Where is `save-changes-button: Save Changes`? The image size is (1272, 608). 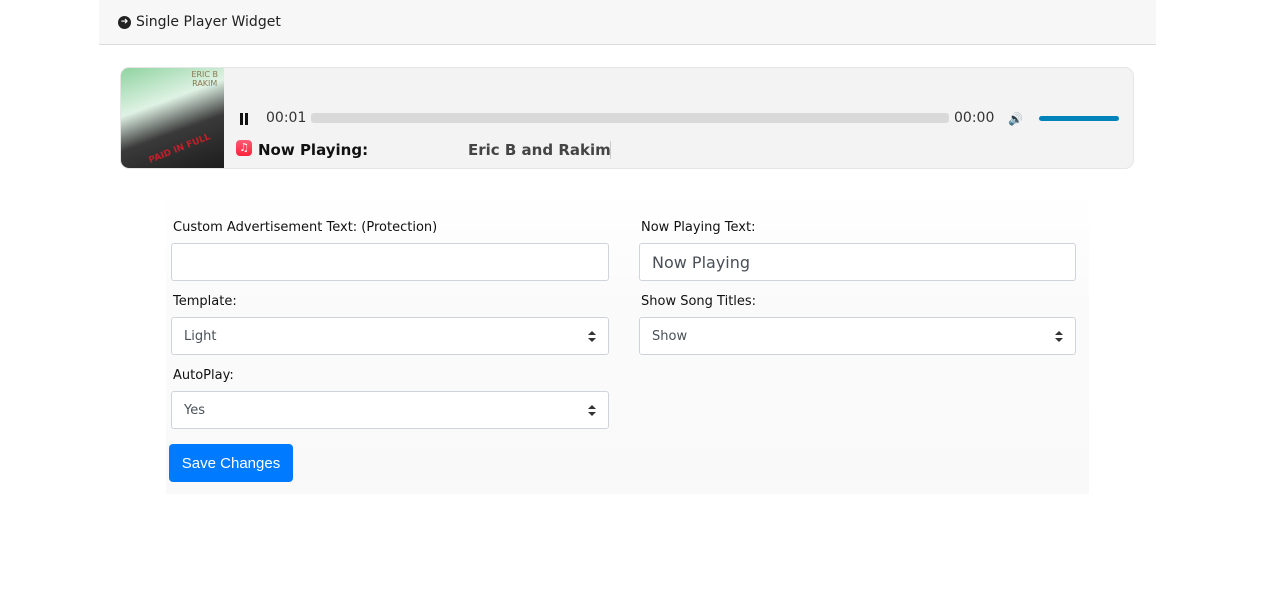
save-changes-button: Save Changes is located at coordinates (231, 463).